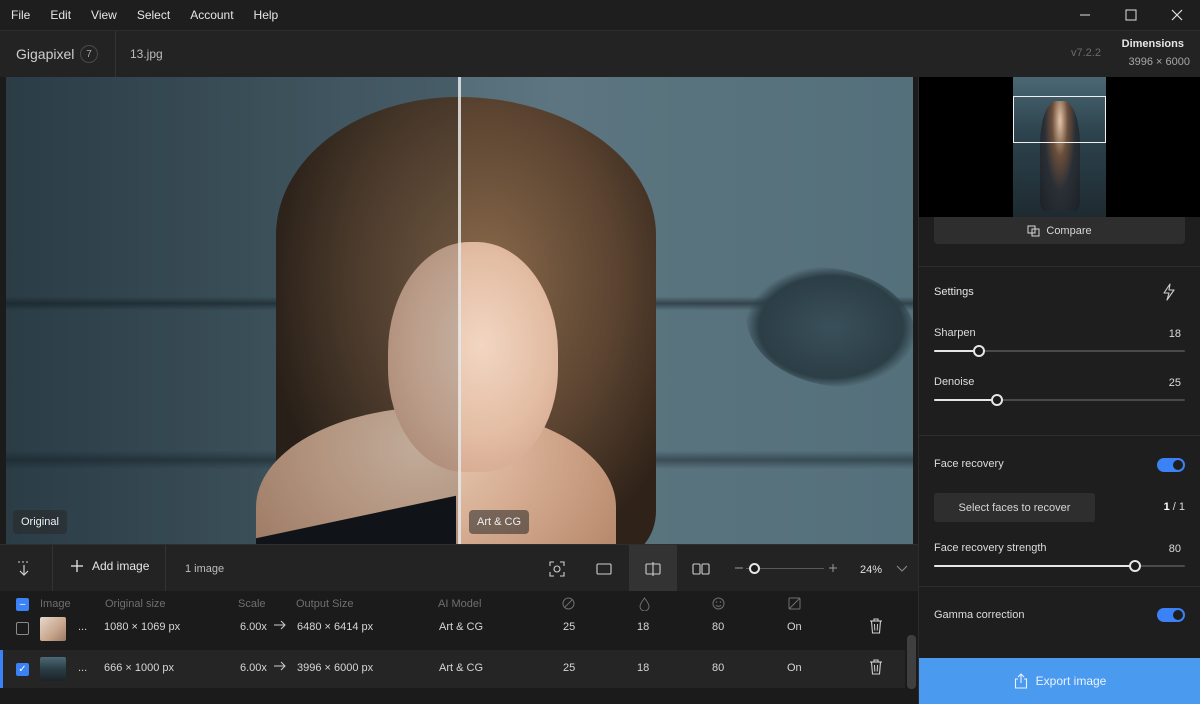 This screenshot has height=704, width=1200. What do you see at coordinates (265, 15) in the screenshot?
I see `menu-help: Help` at bounding box center [265, 15].